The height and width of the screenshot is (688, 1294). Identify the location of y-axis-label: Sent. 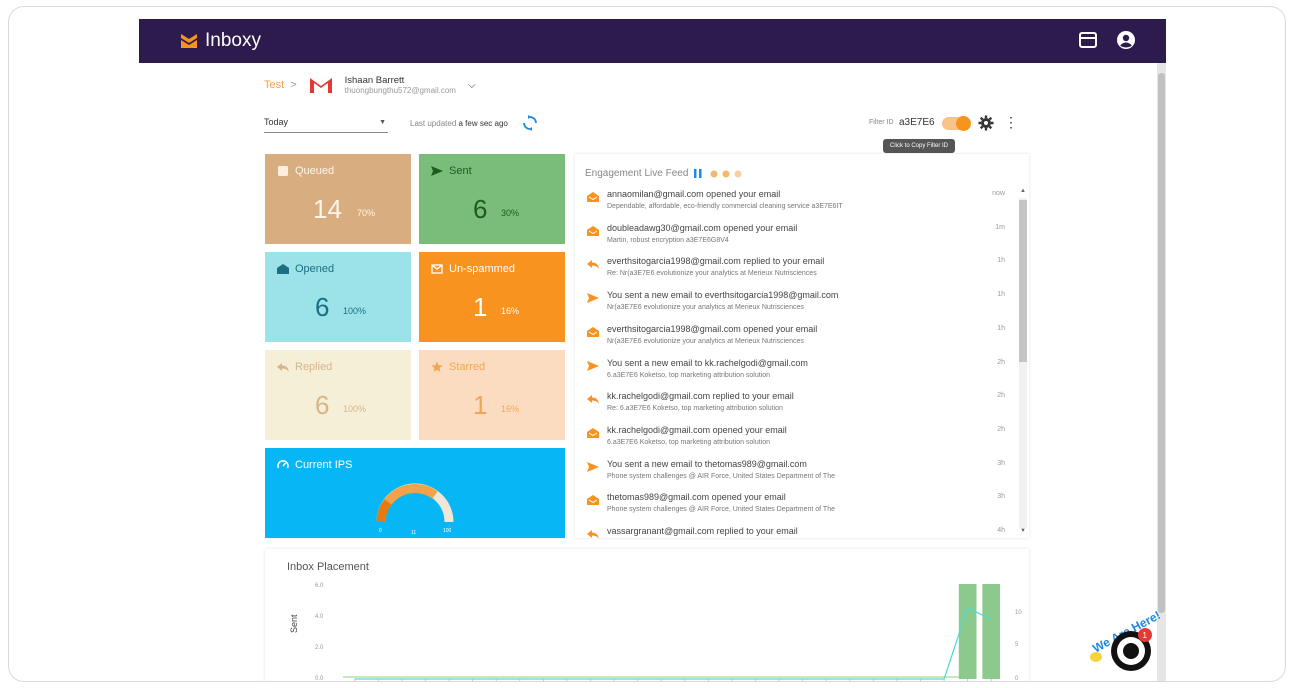
(294, 623).